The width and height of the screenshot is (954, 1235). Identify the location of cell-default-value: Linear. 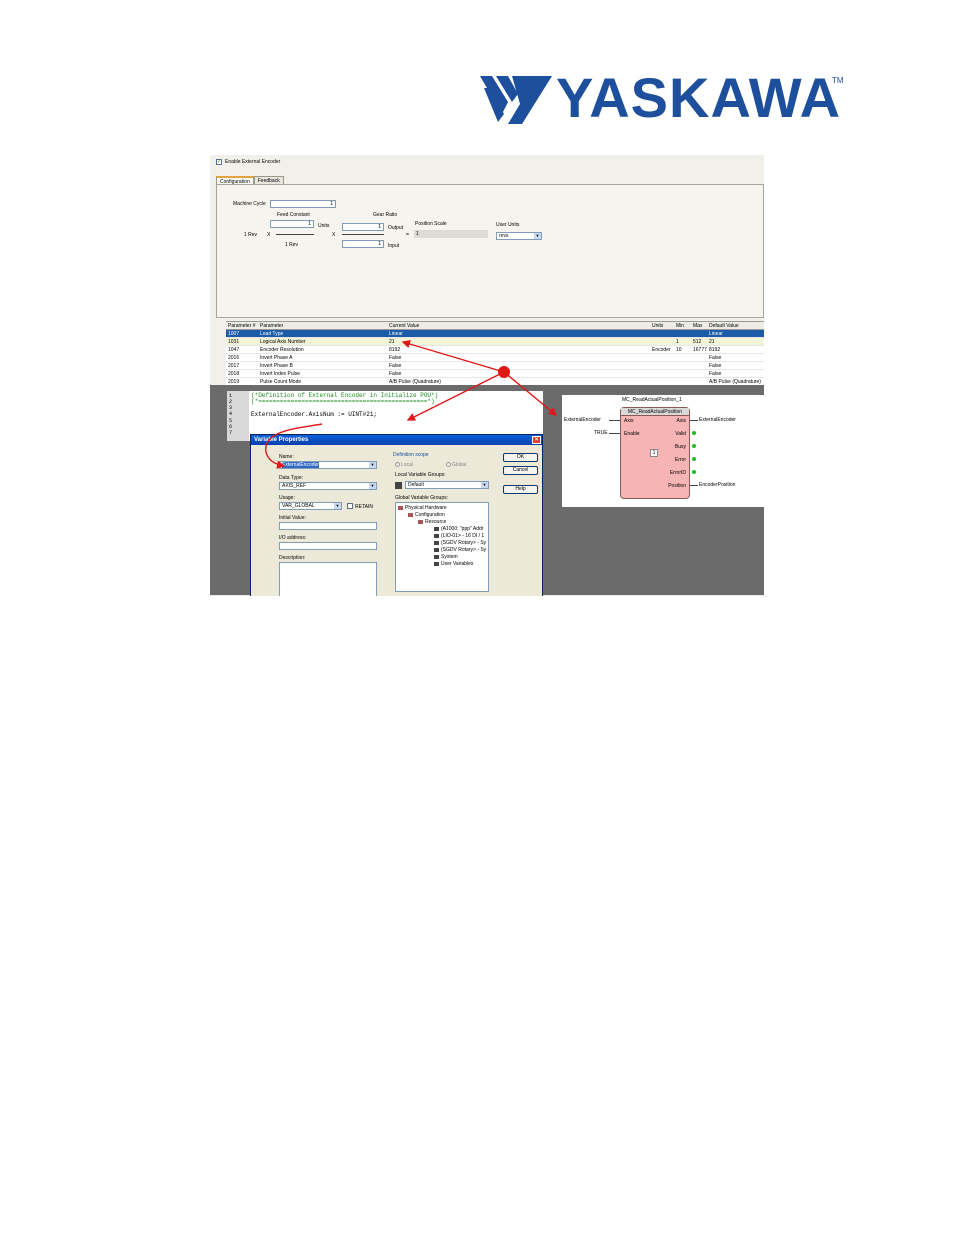
(716, 334).